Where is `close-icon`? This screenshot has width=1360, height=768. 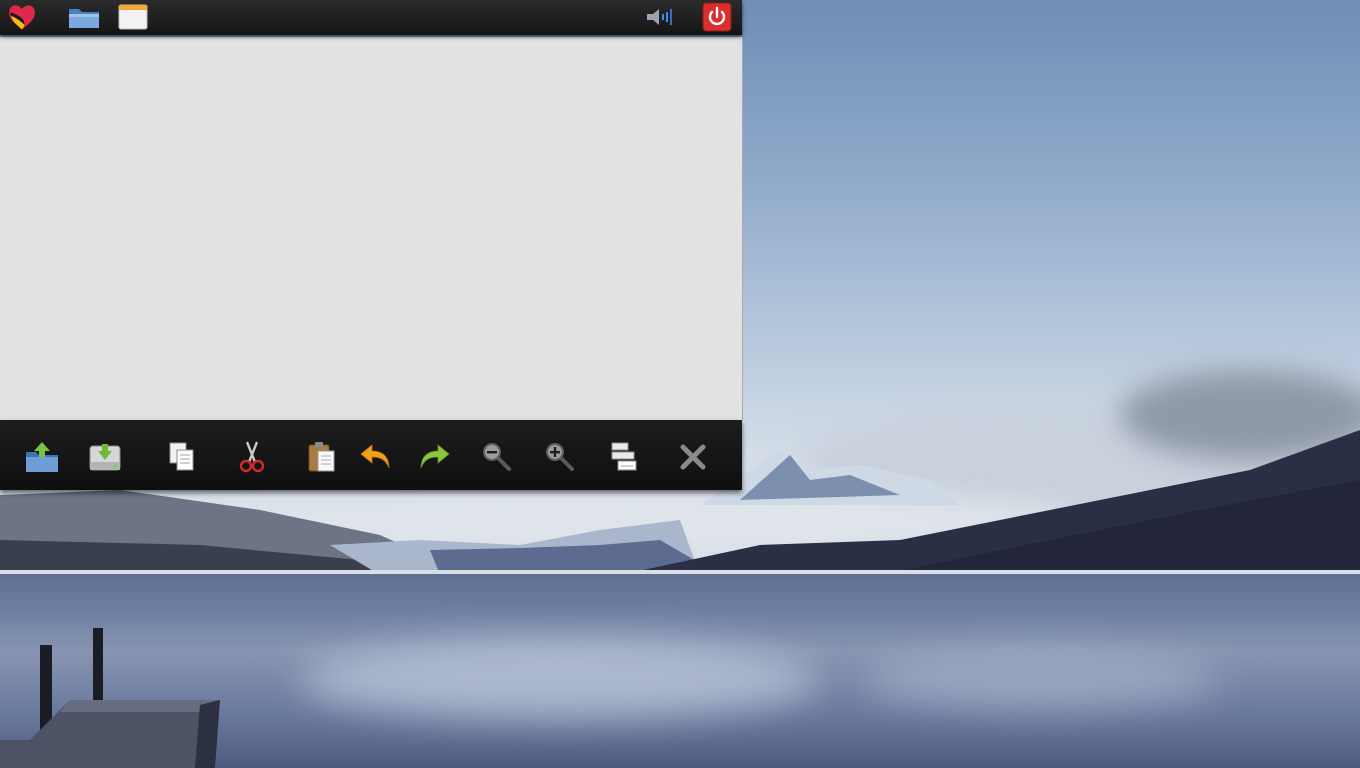 close-icon is located at coordinates (693, 457).